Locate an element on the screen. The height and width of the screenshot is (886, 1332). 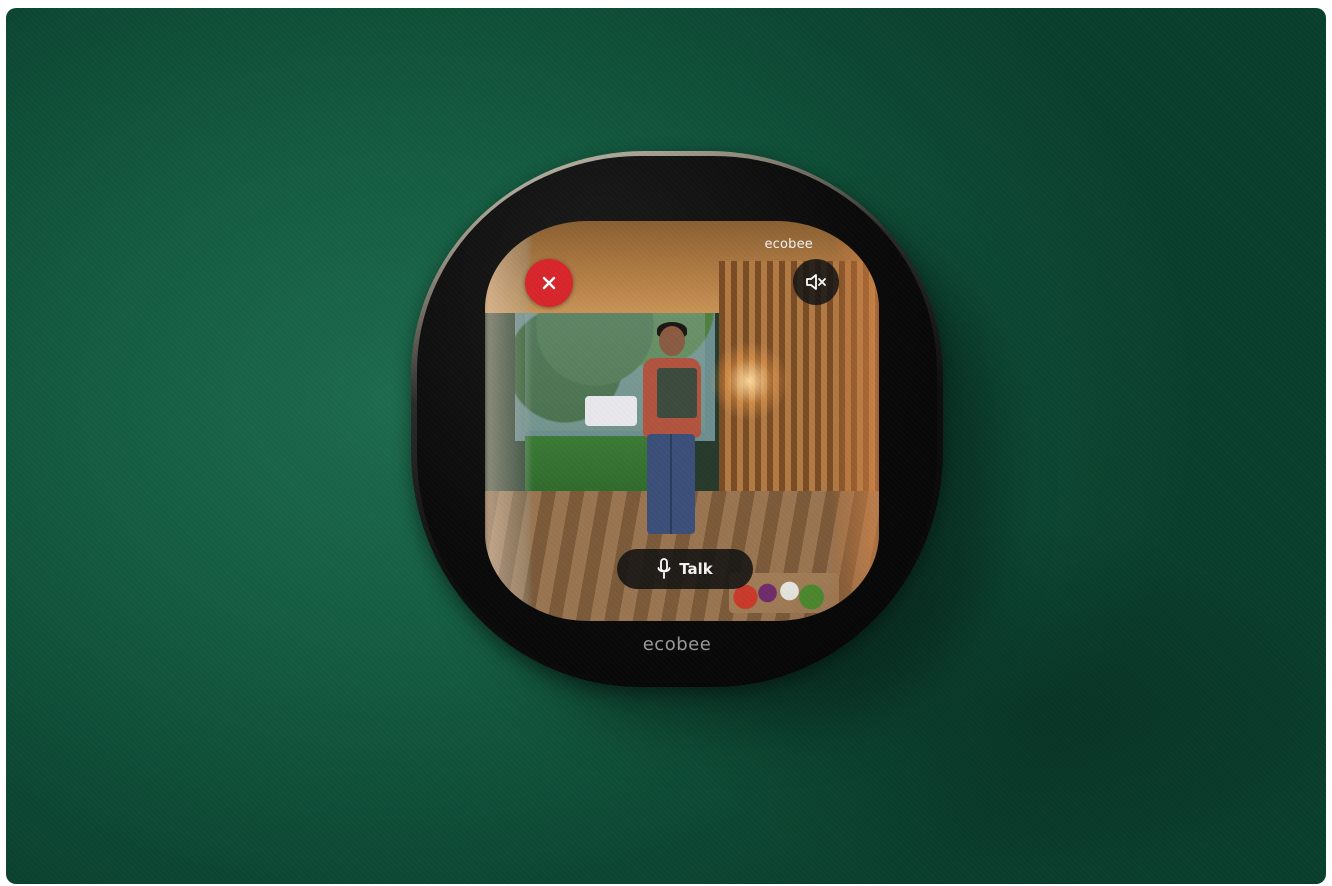
speaker-muted-icon is located at coordinates (816, 282).